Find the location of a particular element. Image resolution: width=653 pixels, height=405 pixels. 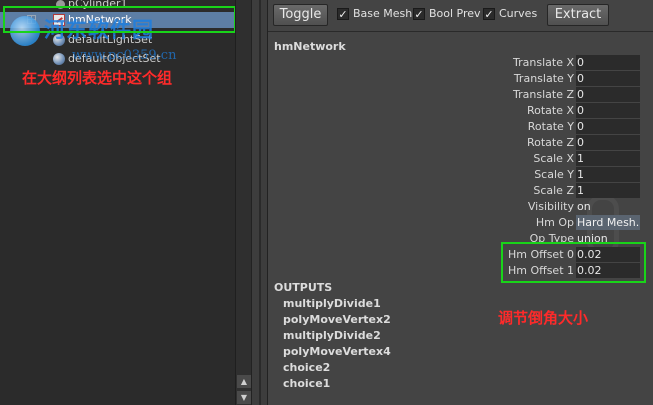

attr-row-rotate-y: Rotate Y 0 is located at coordinates (461, 127).